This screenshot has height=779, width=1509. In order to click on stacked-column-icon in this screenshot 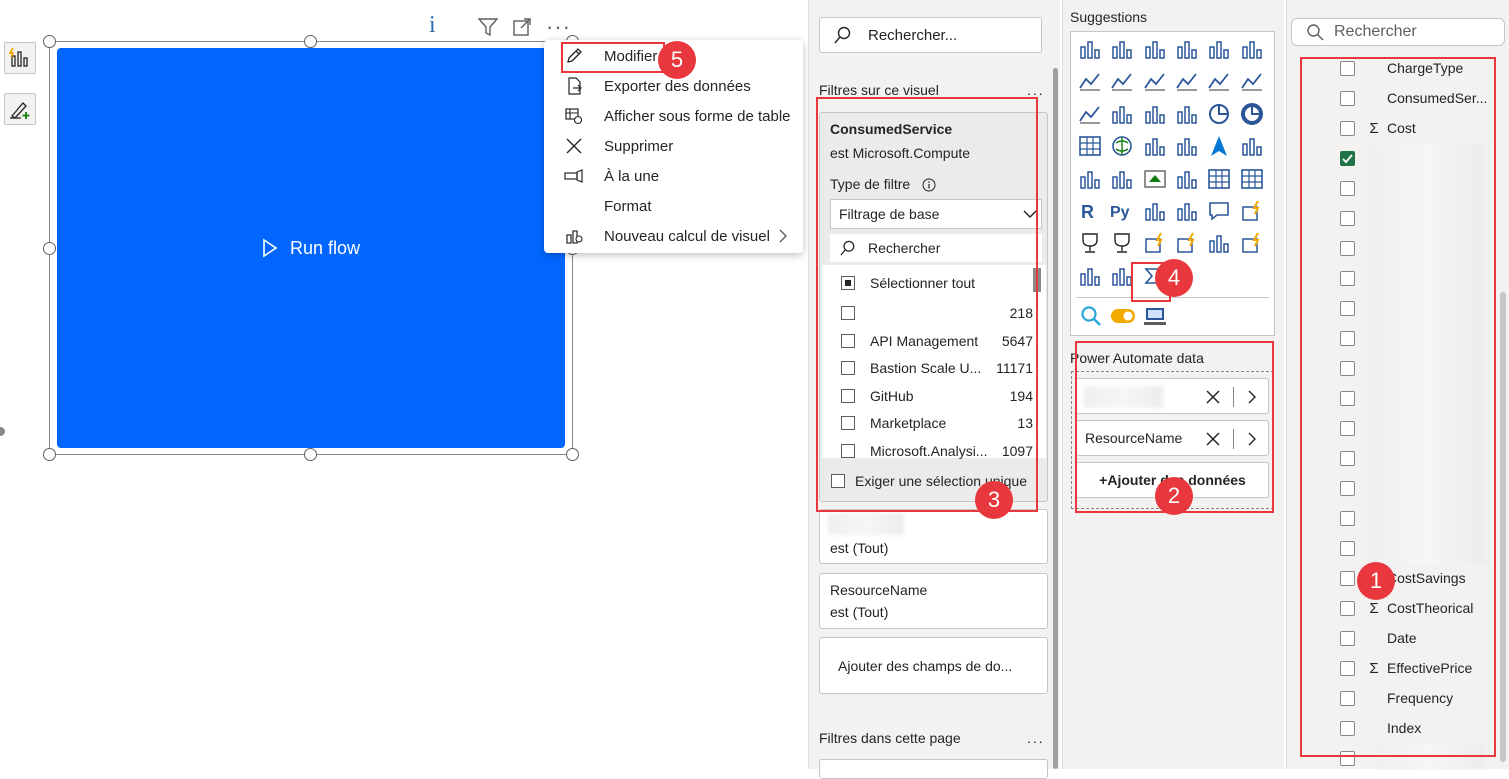, I will do `click(1122, 49)`.